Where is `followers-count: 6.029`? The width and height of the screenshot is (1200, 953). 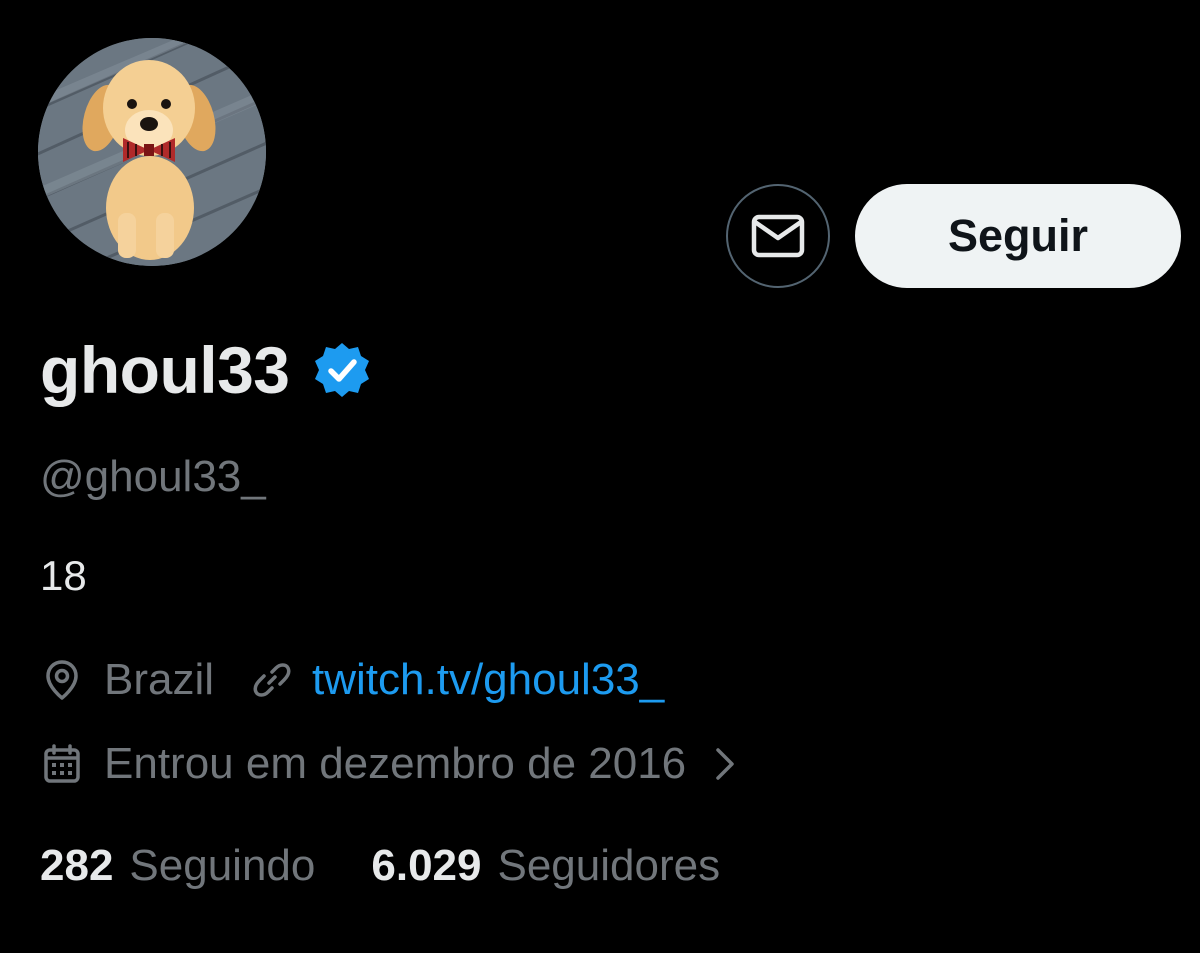
followers-count: 6.029 is located at coordinates (426, 865).